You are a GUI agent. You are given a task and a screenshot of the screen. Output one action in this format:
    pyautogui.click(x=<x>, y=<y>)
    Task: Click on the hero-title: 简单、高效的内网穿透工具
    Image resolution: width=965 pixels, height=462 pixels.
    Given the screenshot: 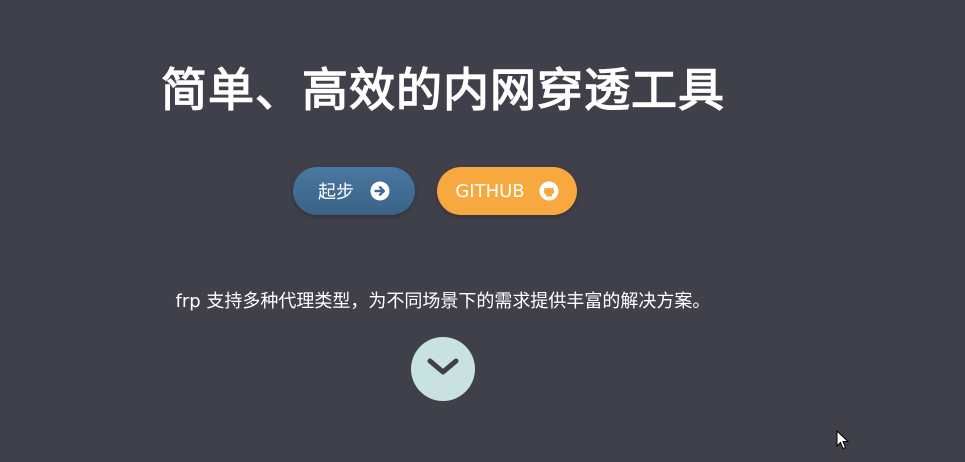 What is the action you would take?
    pyautogui.click(x=443, y=90)
    